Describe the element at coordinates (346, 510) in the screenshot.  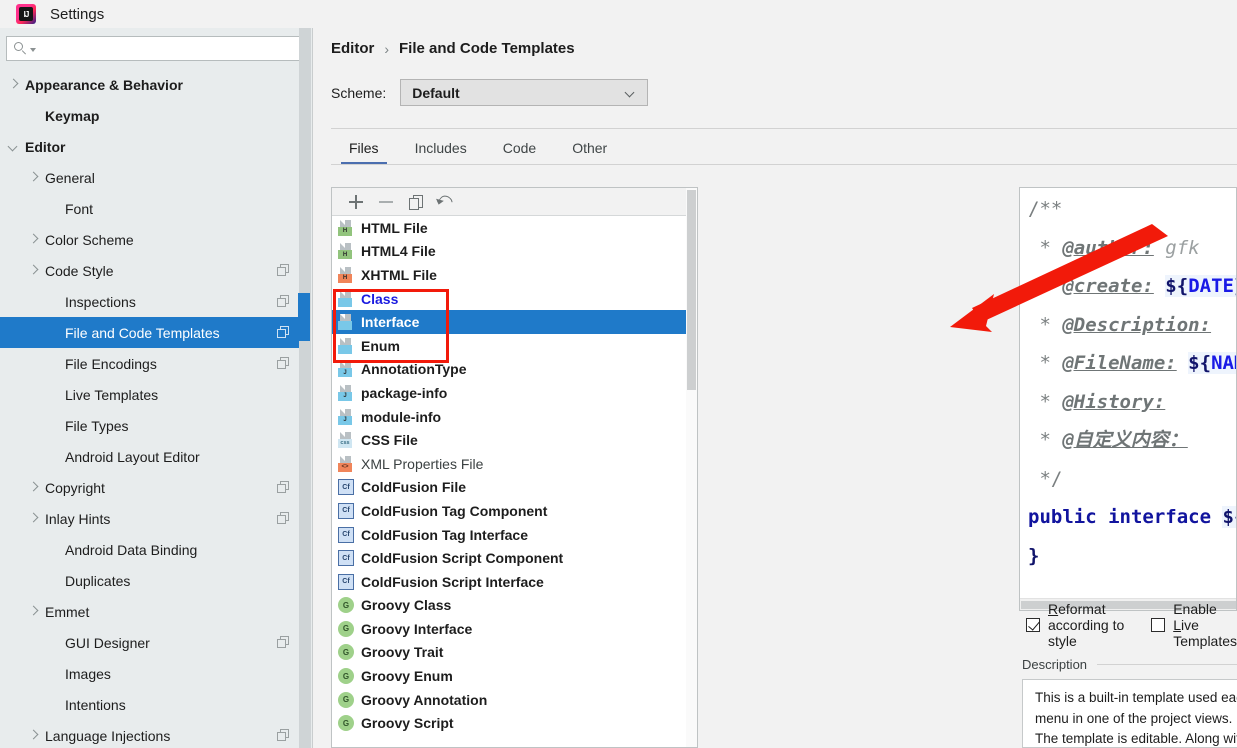
I see `coldfusion-icon: Cf` at that location.